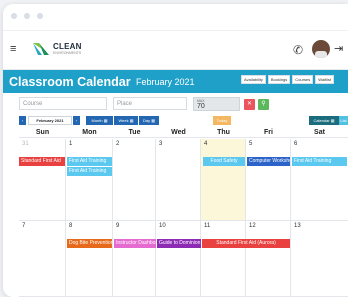 This screenshot has width=348, height=297. I want to click on tab-waitlist: Waitlist, so click(324, 79).